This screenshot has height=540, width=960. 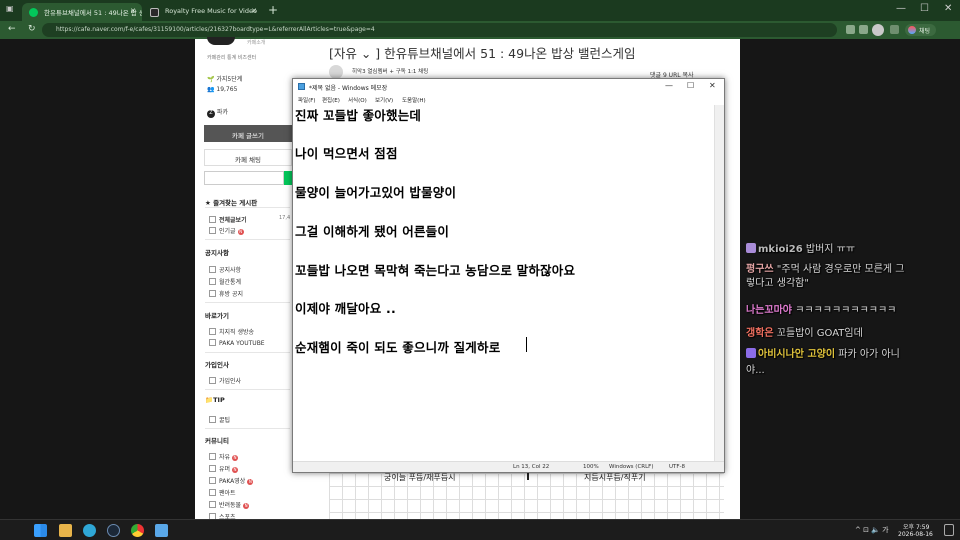 I want to click on chat-message: mkioi26 밥버지 ㅠㅠ, so click(x=800, y=247).